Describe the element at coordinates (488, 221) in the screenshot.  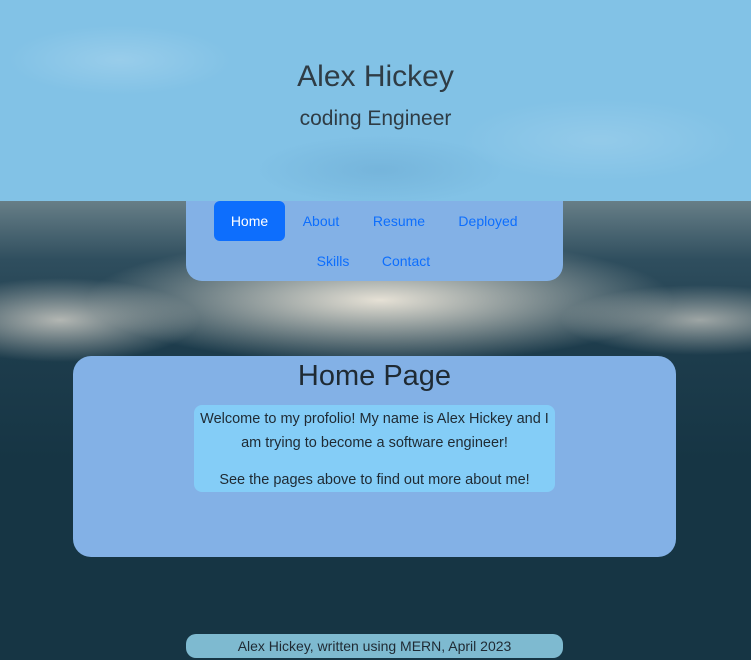
I see `nav-link-deployed: Deployed` at that location.